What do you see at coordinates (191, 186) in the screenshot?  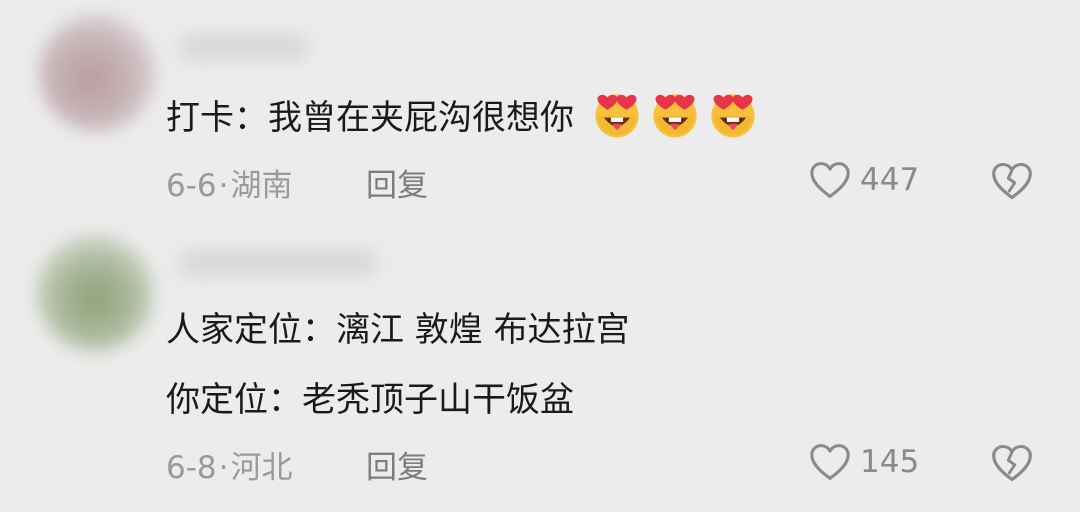 I see `comment-date: 6-6` at bounding box center [191, 186].